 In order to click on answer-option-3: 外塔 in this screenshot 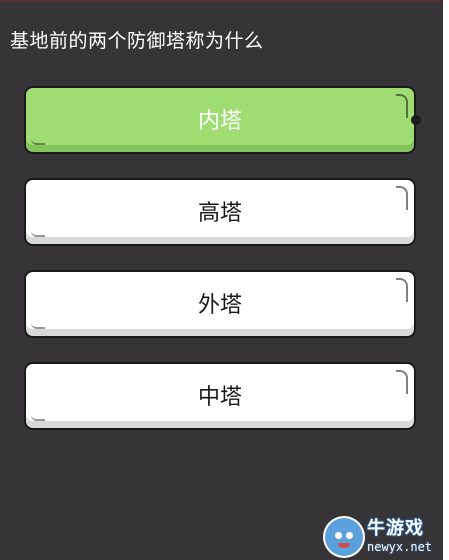, I will do `click(220, 304)`.